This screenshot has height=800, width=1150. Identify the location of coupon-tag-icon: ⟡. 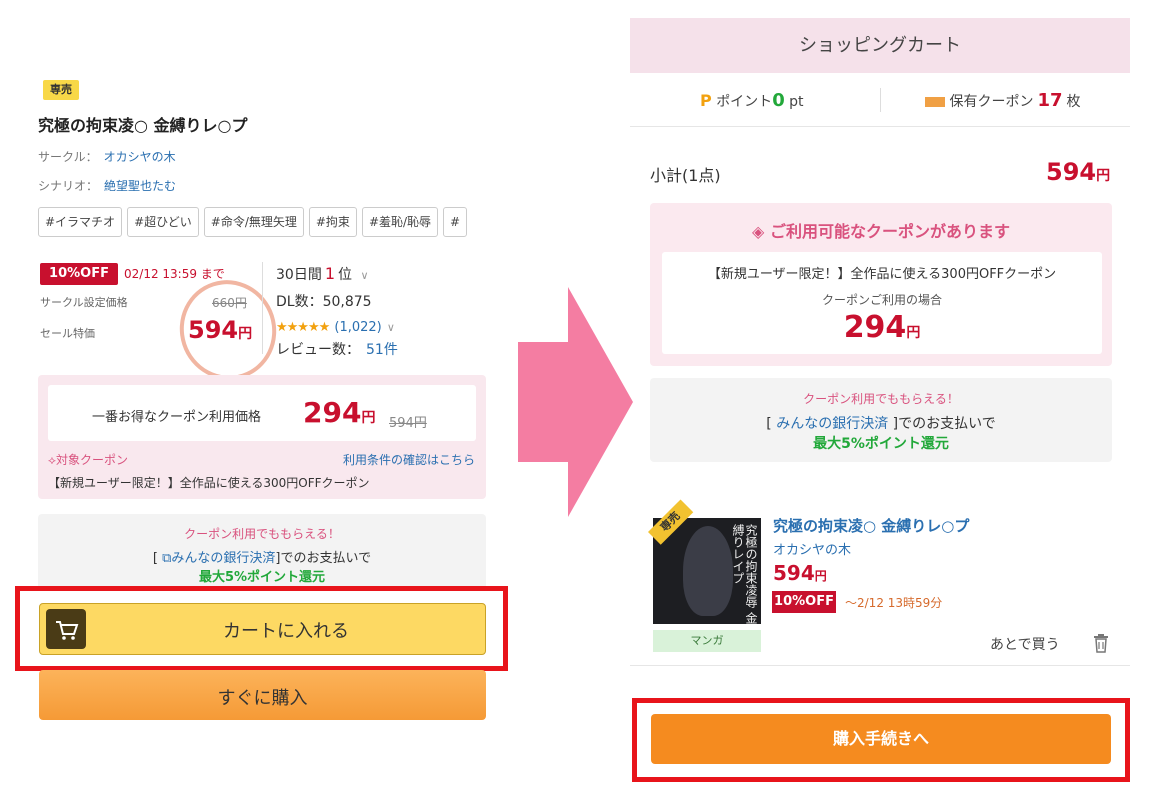
(52, 460).